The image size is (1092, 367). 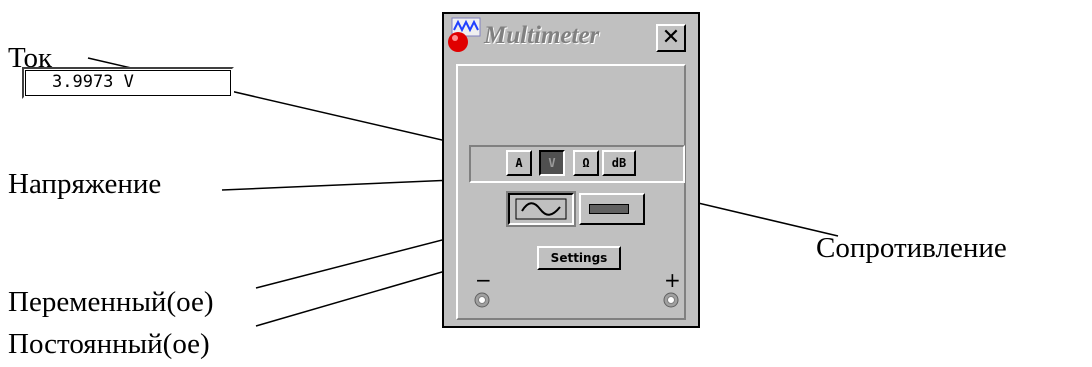 I want to click on ac-button, so click(x=541, y=209).